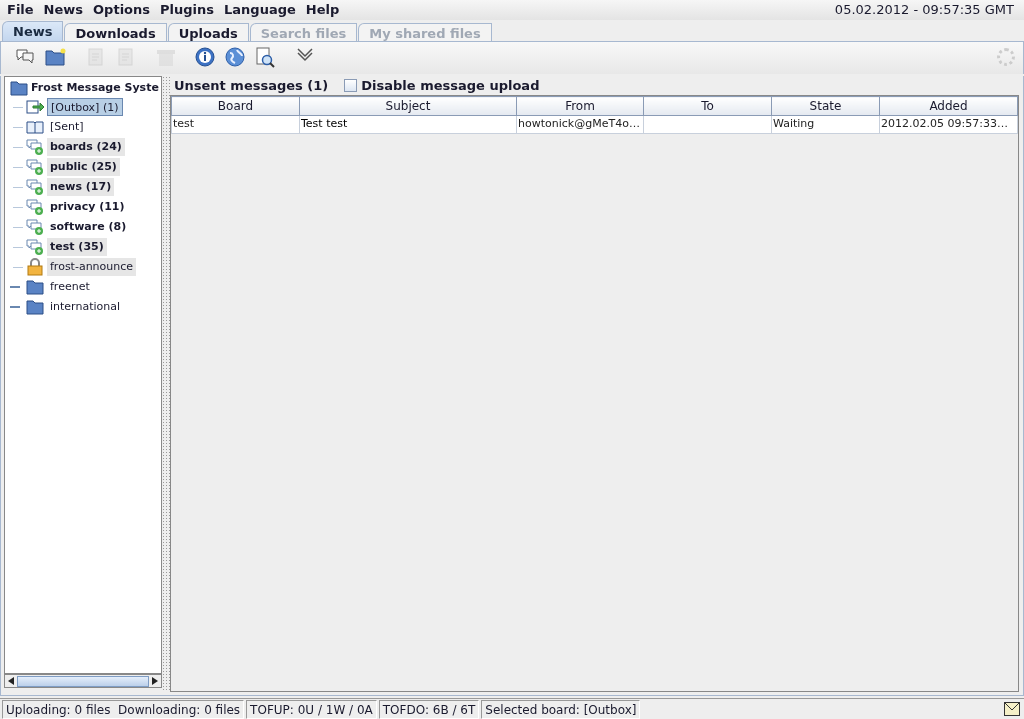 This screenshot has height=719, width=1024. What do you see at coordinates (235, 106) in the screenshot?
I see `column-header: Board` at bounding box center [235, 106].